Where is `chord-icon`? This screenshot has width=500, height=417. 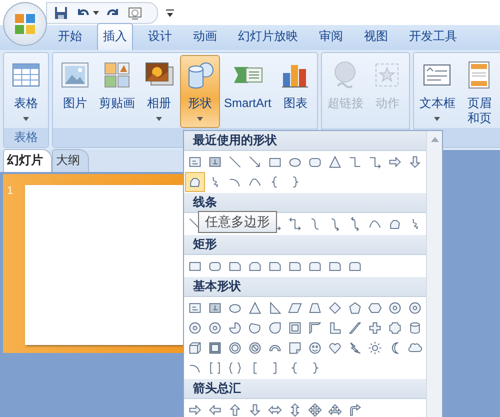 chord-icon is located at coordinates (255, 328).